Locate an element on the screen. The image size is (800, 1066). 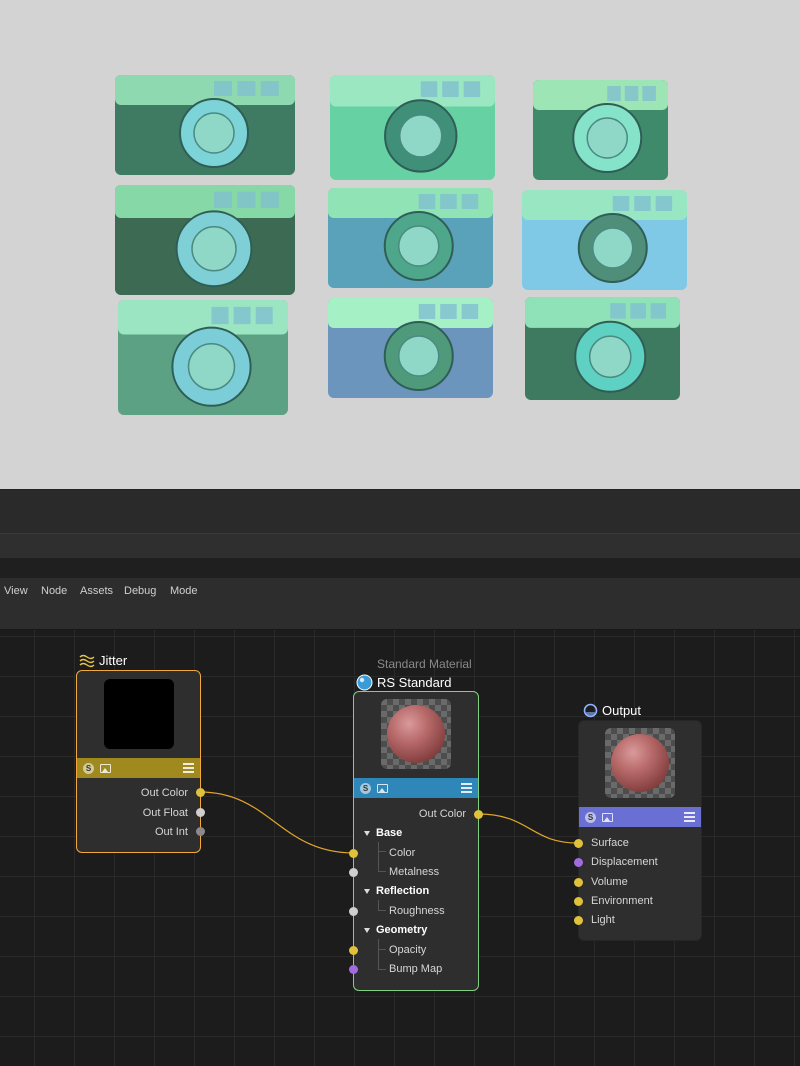
port-label: Out Float is located at coordinates (165, 813).